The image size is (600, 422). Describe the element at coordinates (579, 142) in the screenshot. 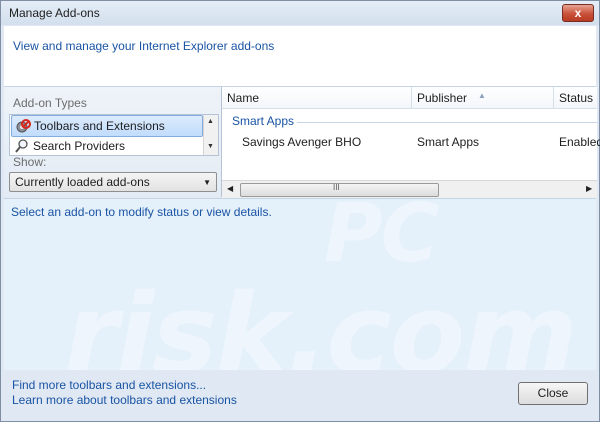

I see `cell-status: Enabled` at that location.